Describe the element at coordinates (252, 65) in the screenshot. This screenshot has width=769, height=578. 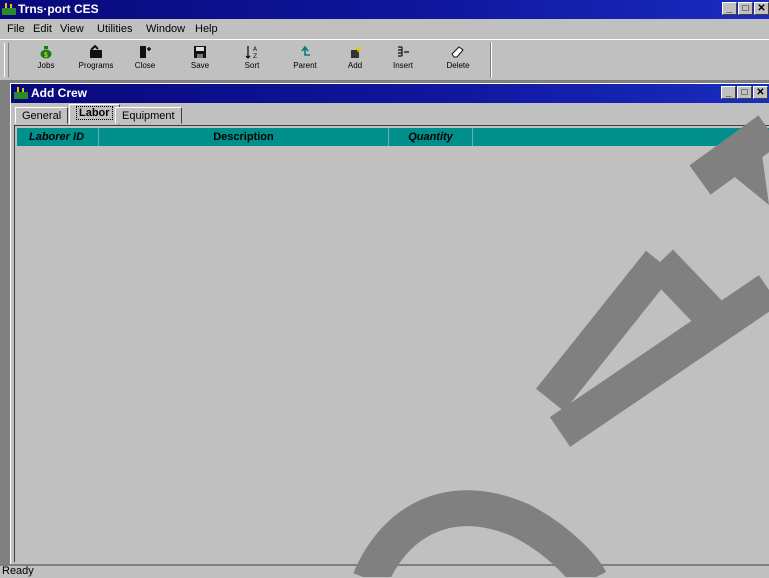
I see `sort-label: Sort` at that location.